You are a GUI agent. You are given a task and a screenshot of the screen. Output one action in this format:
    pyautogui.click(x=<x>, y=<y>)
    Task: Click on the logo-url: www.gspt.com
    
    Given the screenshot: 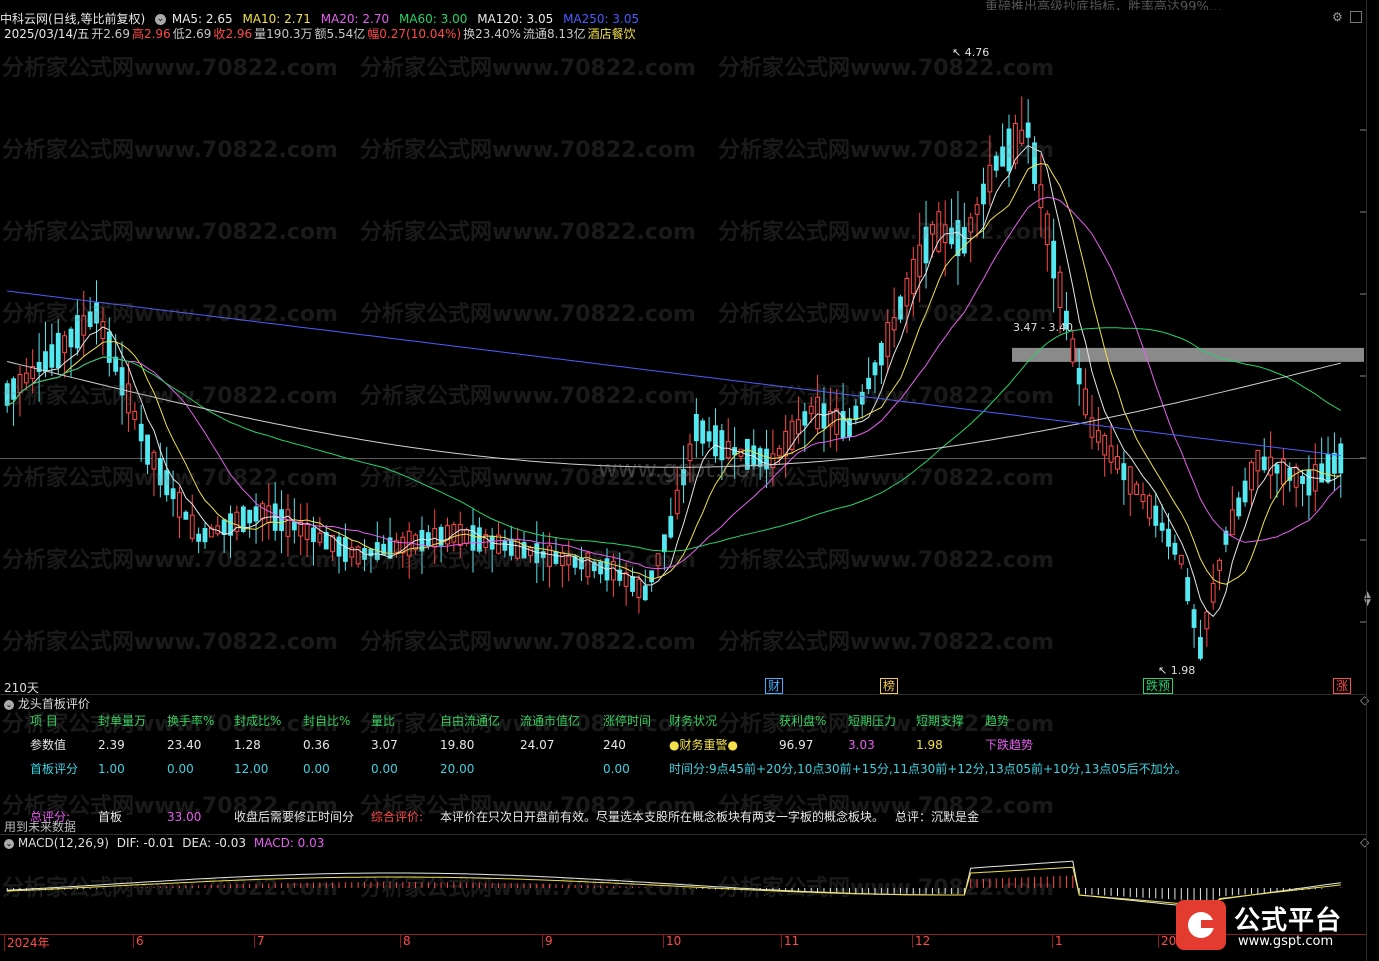 What is the action you would take?
    pyautogui.click(x=1286, y=941)
    